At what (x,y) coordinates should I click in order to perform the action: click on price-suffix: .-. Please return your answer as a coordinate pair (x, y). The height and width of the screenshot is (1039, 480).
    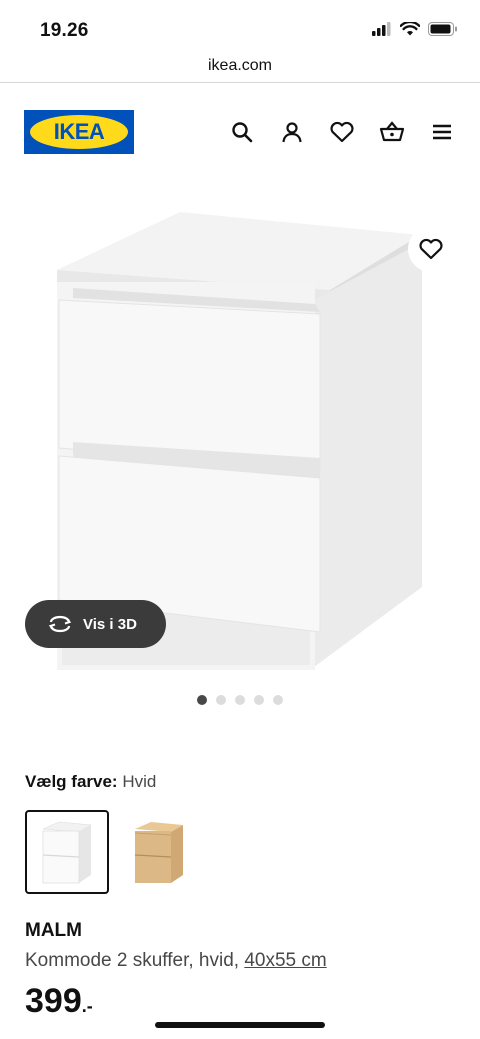
    Looking at the image, I should click on (87, 1006).